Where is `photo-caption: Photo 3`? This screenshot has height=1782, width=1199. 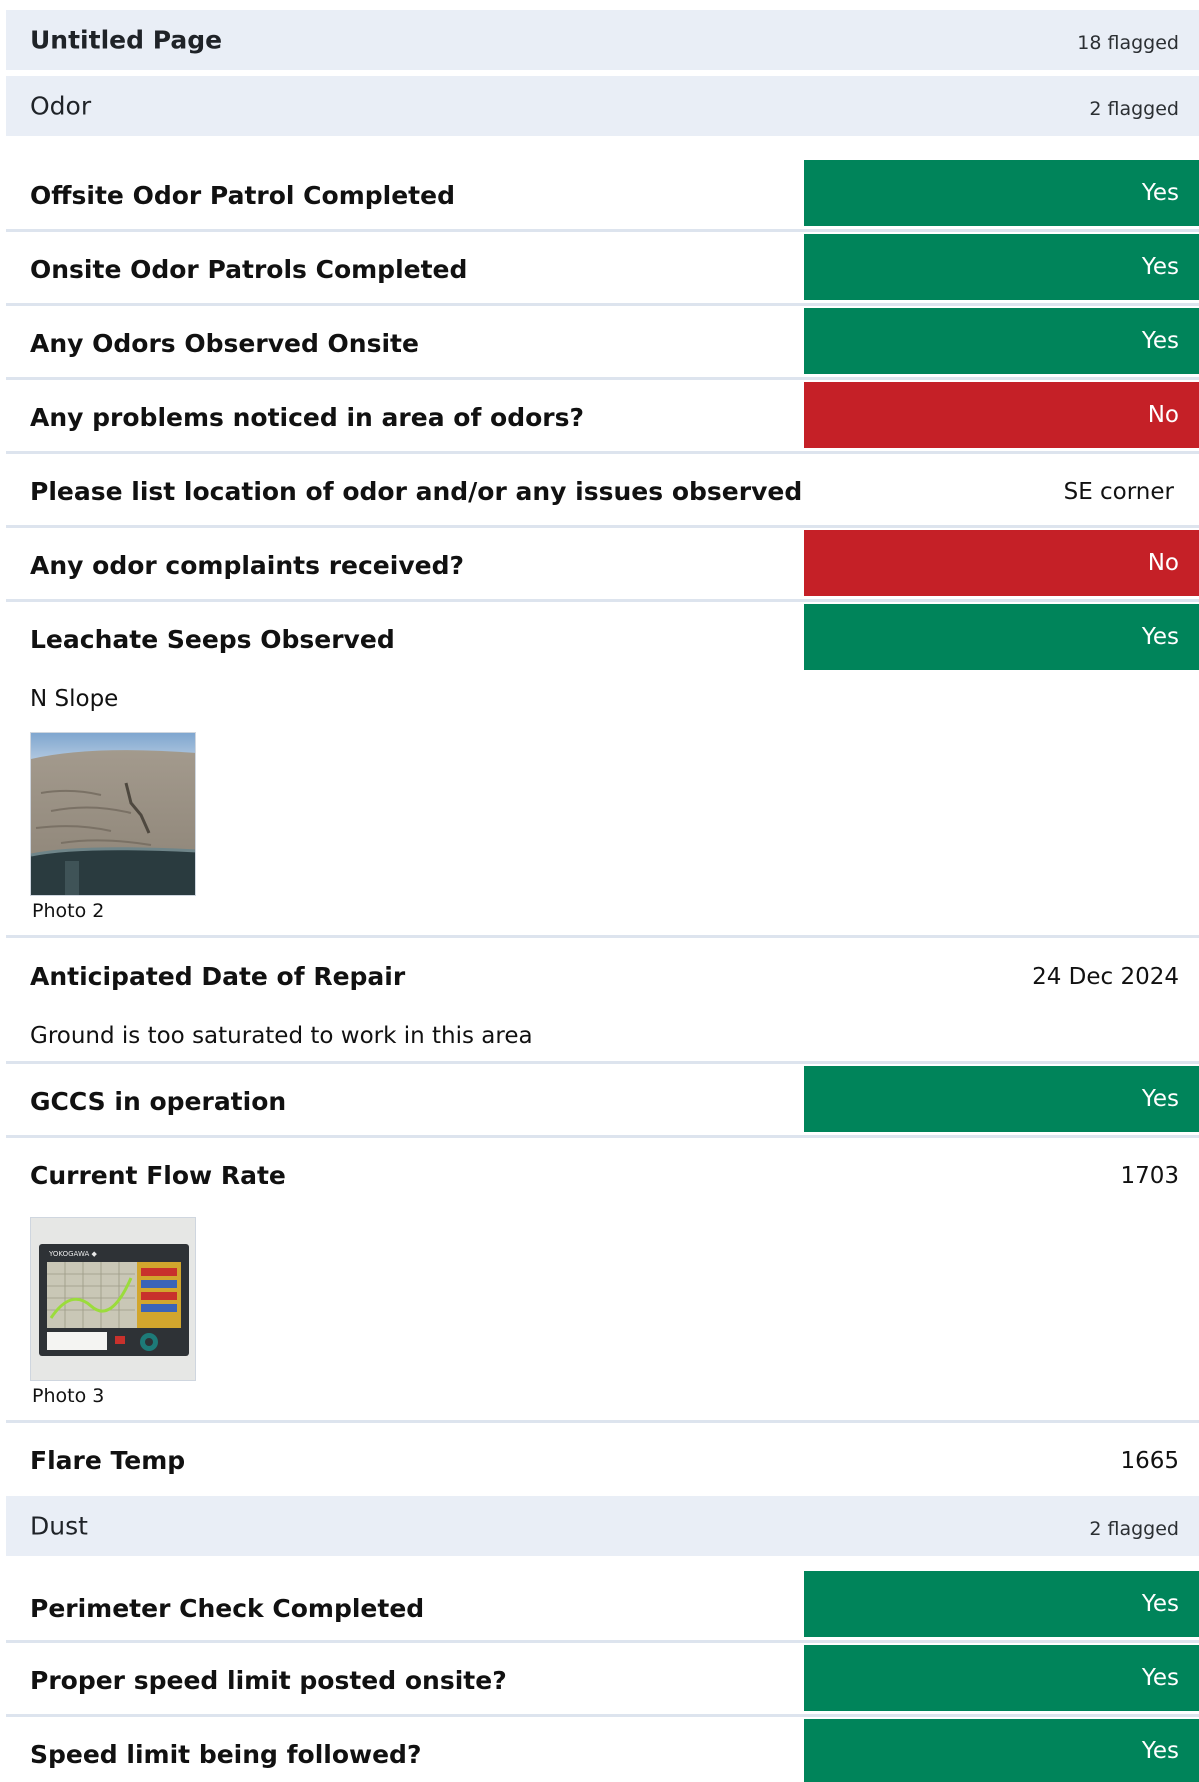
photo-caption: Photo 3 is located at coordinates (68, 1396).